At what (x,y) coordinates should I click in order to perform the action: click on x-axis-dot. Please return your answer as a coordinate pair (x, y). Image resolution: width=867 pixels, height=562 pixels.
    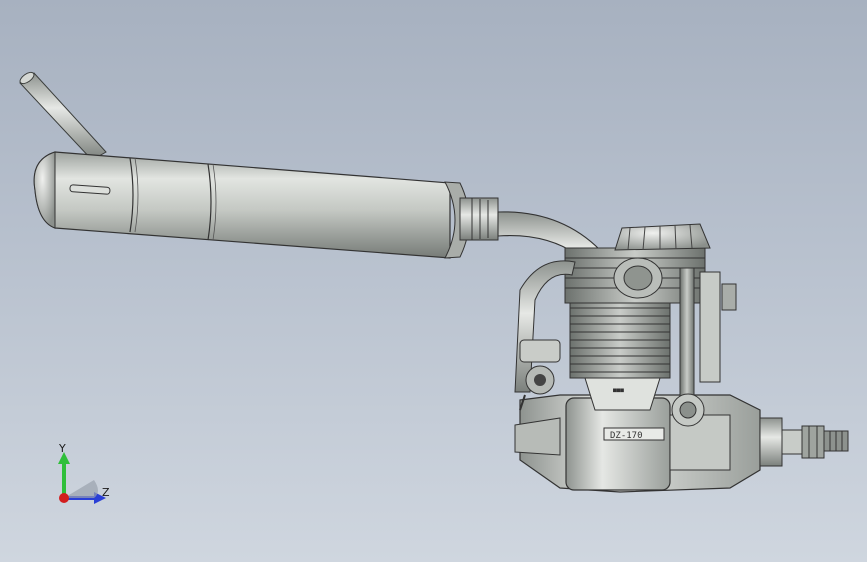
    Looking at the image, I should click on (64, 498).